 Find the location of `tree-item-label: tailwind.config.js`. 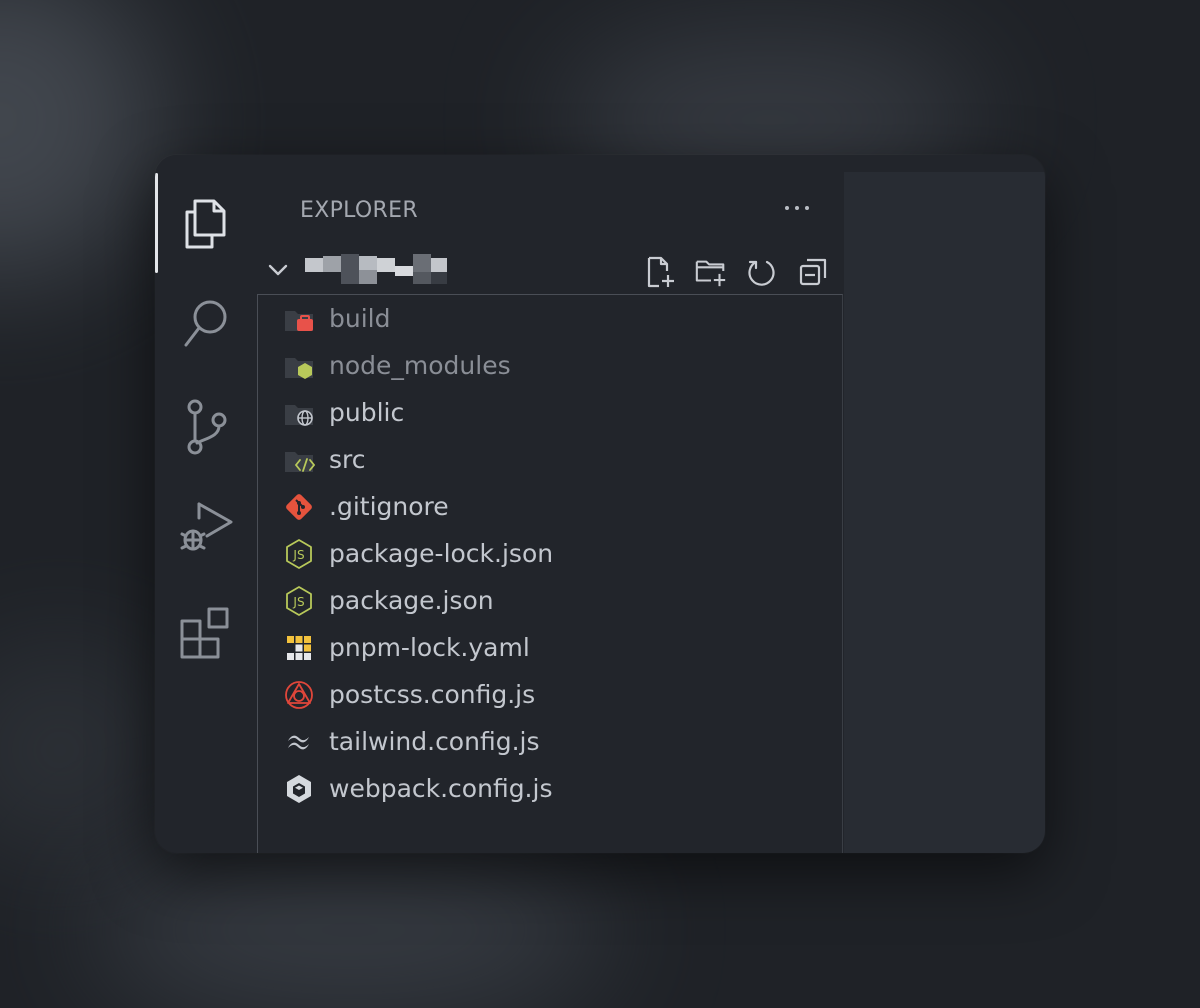

tree-item-label: tailwind.config.js is located at coordinates (434, 741).